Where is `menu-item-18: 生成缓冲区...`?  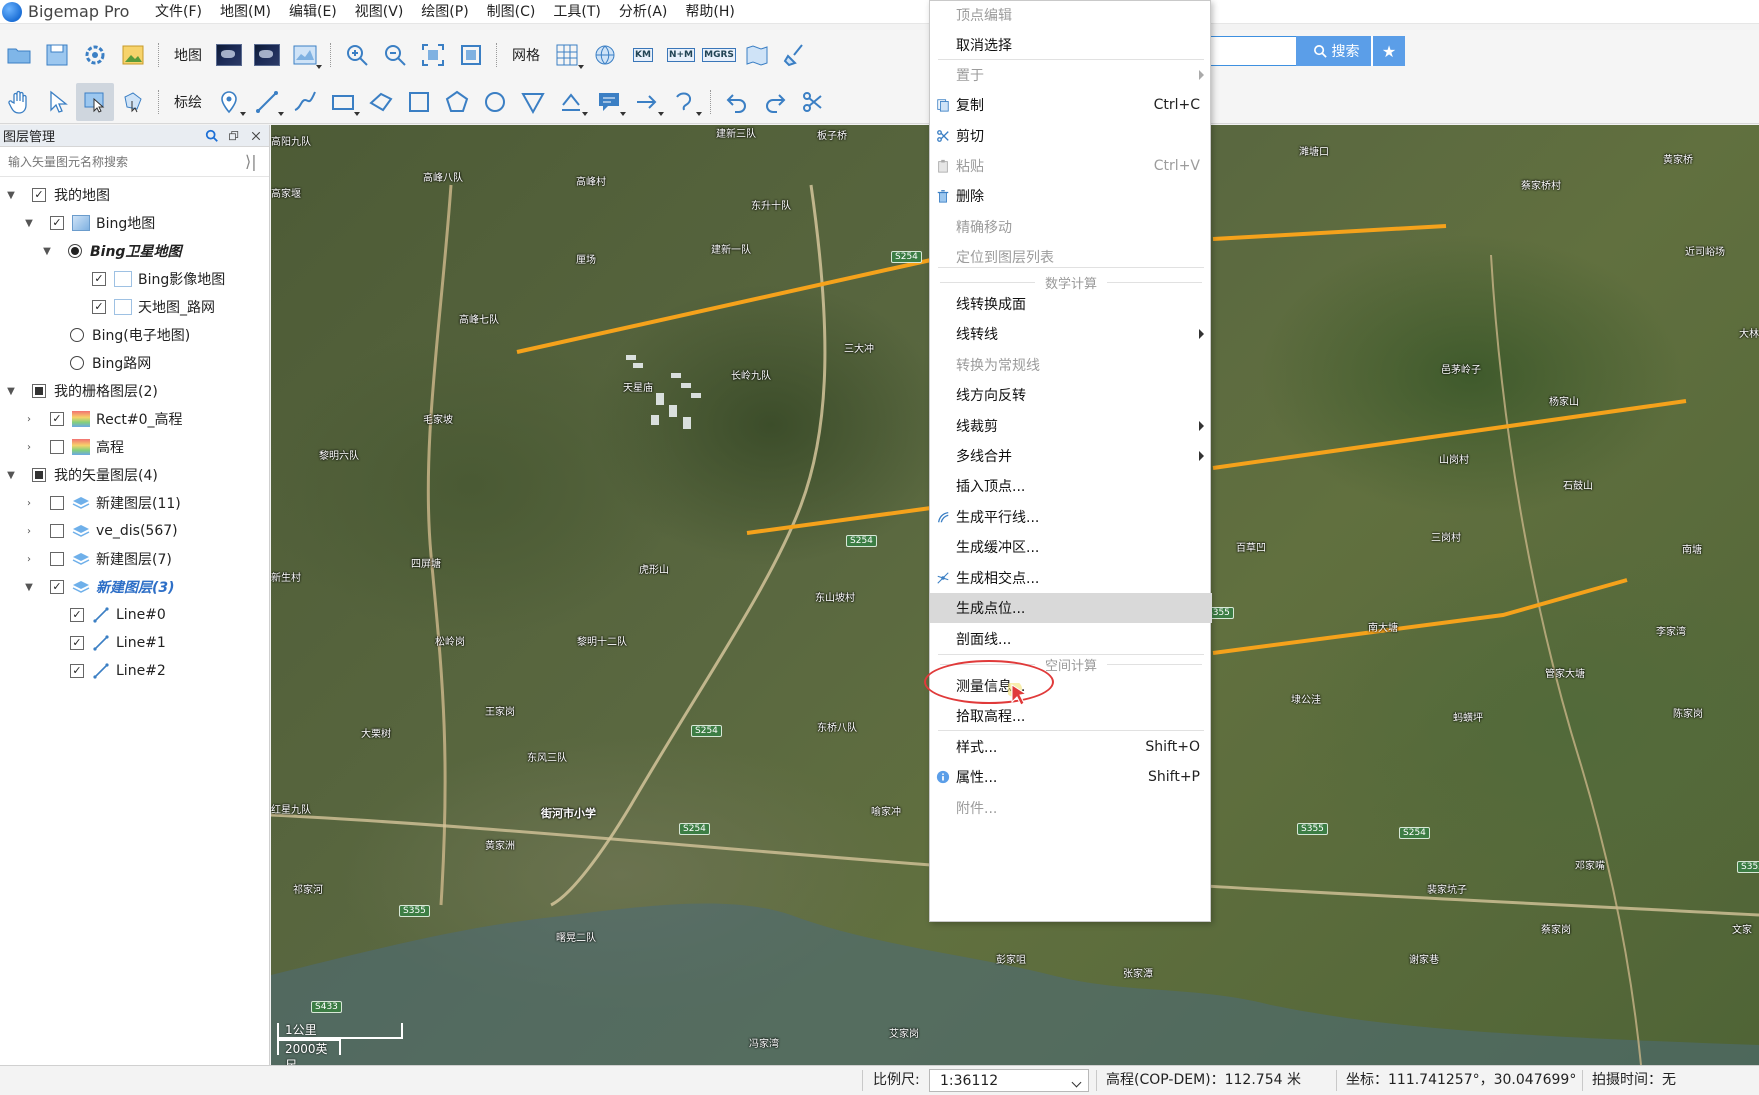 menu-item-18: 生成缓冲区... is located at coordinates (1071, 547).